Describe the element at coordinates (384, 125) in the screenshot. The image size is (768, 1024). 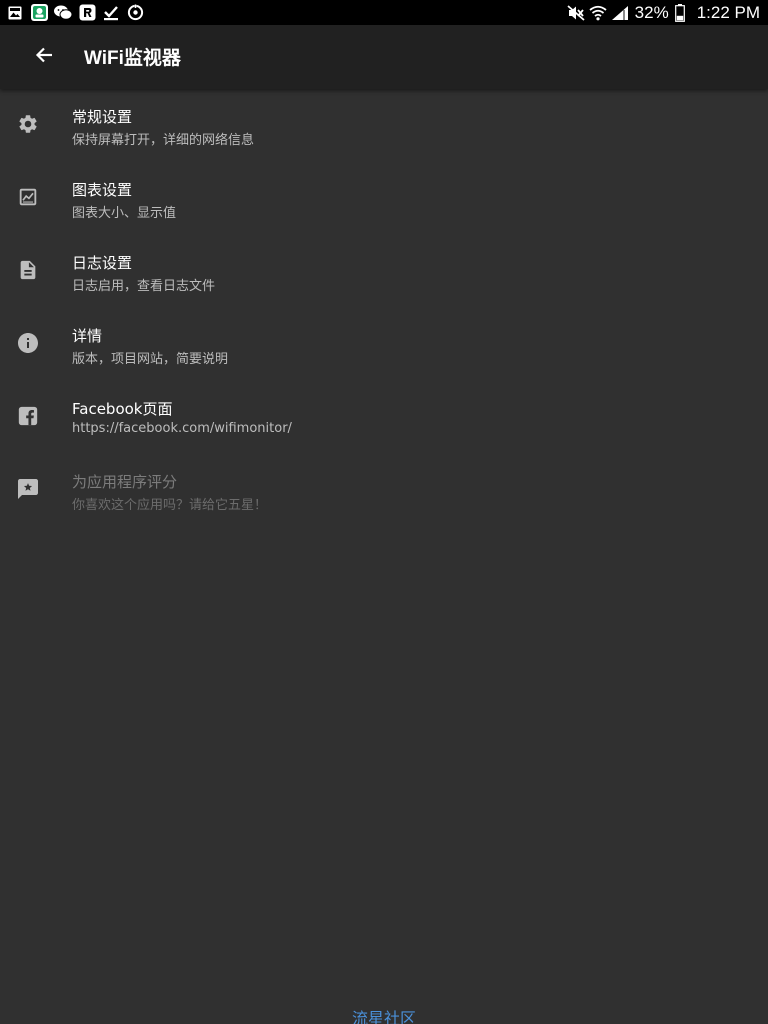
I see `settings-item-general: 常规设置 保持屏幕打开，详细的网络信息` at that location.